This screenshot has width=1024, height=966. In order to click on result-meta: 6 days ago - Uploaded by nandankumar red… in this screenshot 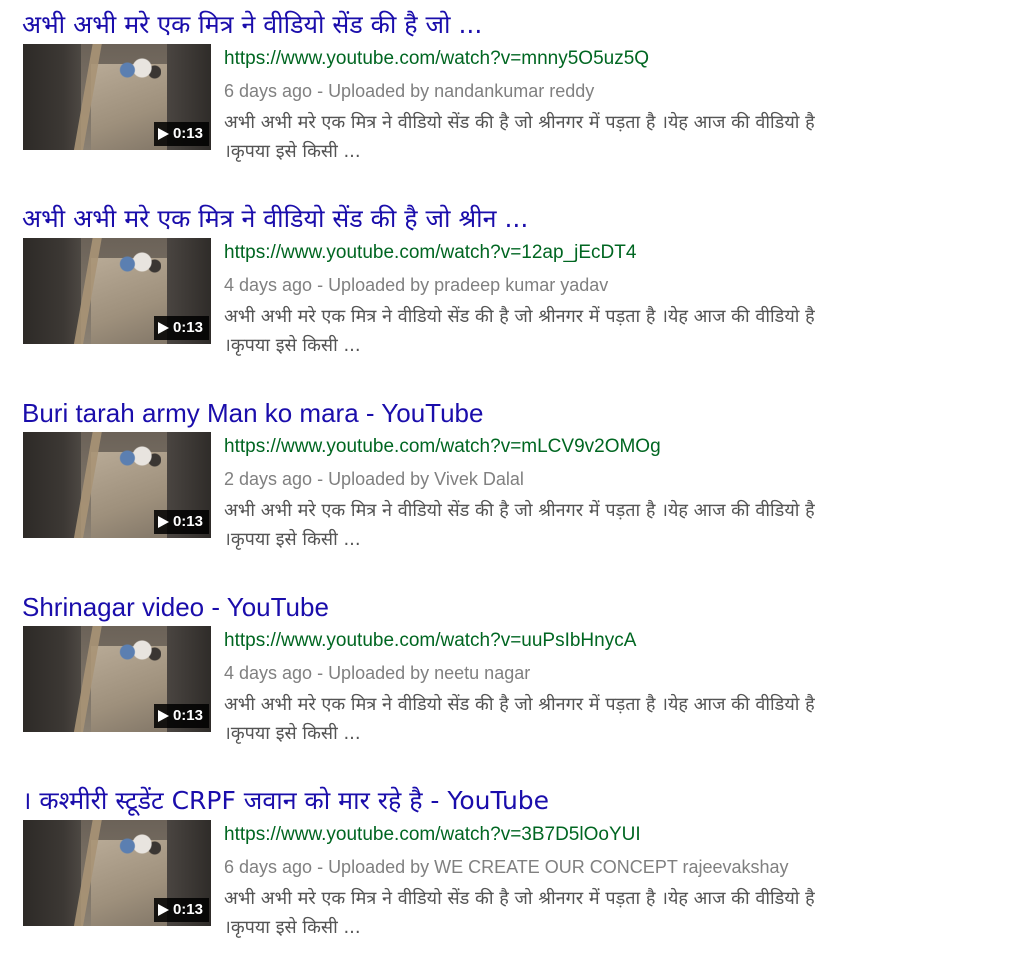, I will do `click(409, 91)`.